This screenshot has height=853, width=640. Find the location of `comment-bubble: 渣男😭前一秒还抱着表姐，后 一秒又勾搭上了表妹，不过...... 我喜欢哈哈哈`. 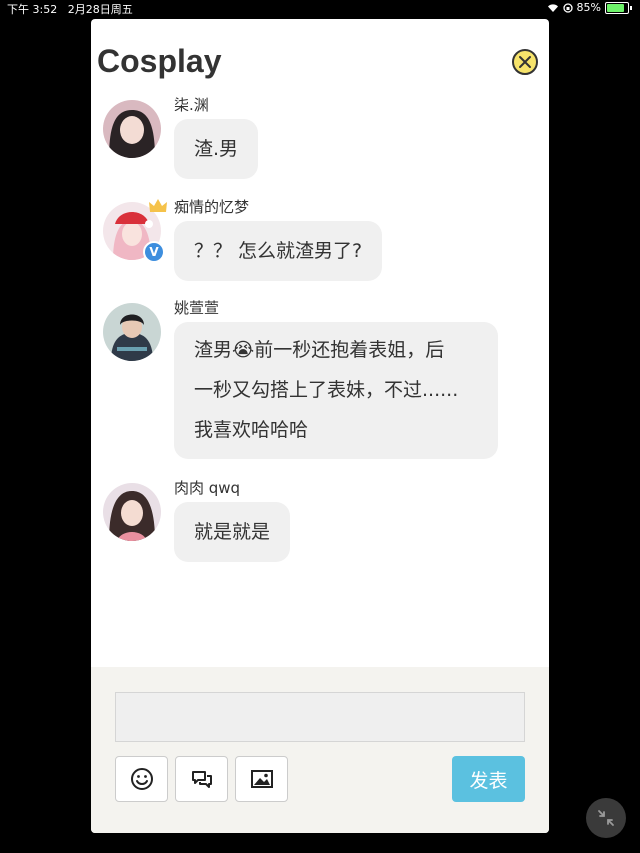

comment-bubble: 渣男😭前一秒还抱着表姐，后 一秒又勾搭上了表妹，不过...... 我喜欢哈哈哈 is located at coordinates (336, 390).